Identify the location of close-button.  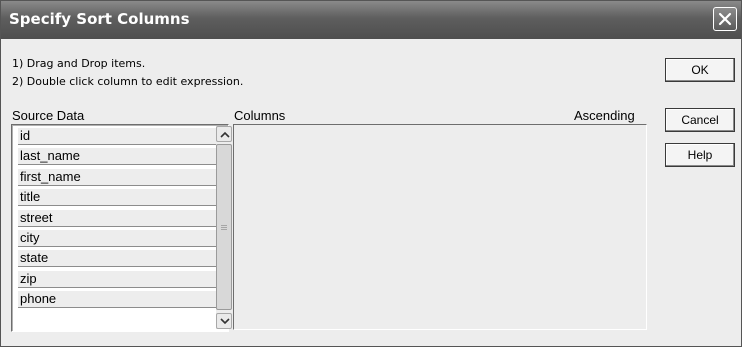
(725, 19).